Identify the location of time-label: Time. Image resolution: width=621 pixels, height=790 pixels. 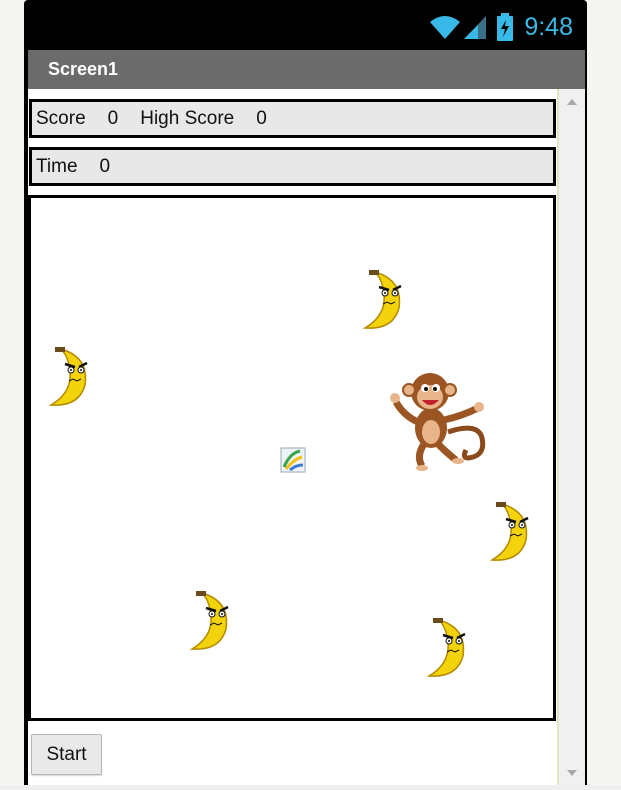
(57, 166).